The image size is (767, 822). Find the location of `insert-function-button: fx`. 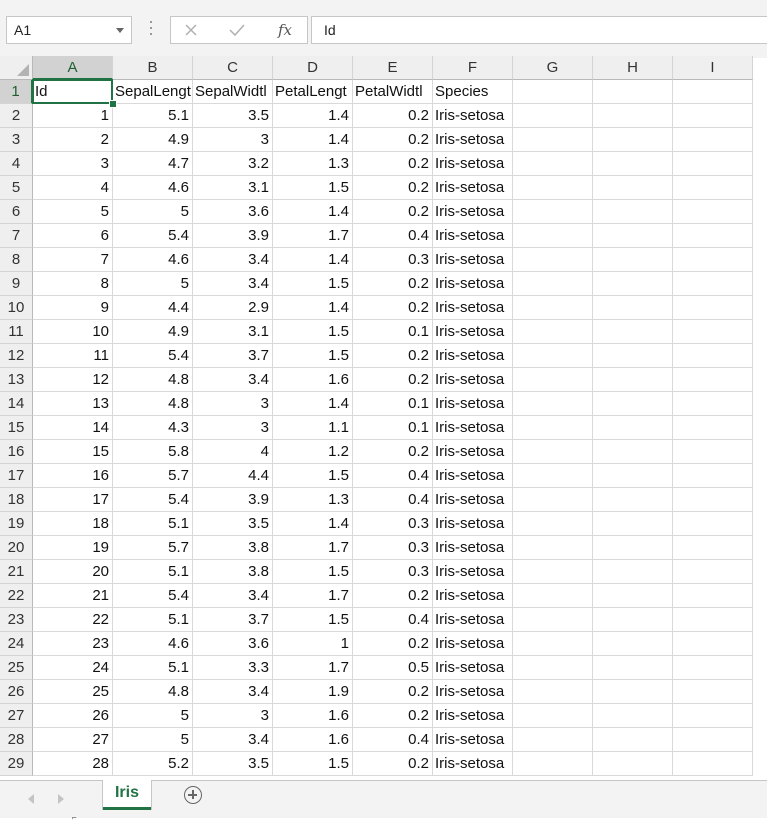

insert-function-button: fx is located at coordinates (285, 30).